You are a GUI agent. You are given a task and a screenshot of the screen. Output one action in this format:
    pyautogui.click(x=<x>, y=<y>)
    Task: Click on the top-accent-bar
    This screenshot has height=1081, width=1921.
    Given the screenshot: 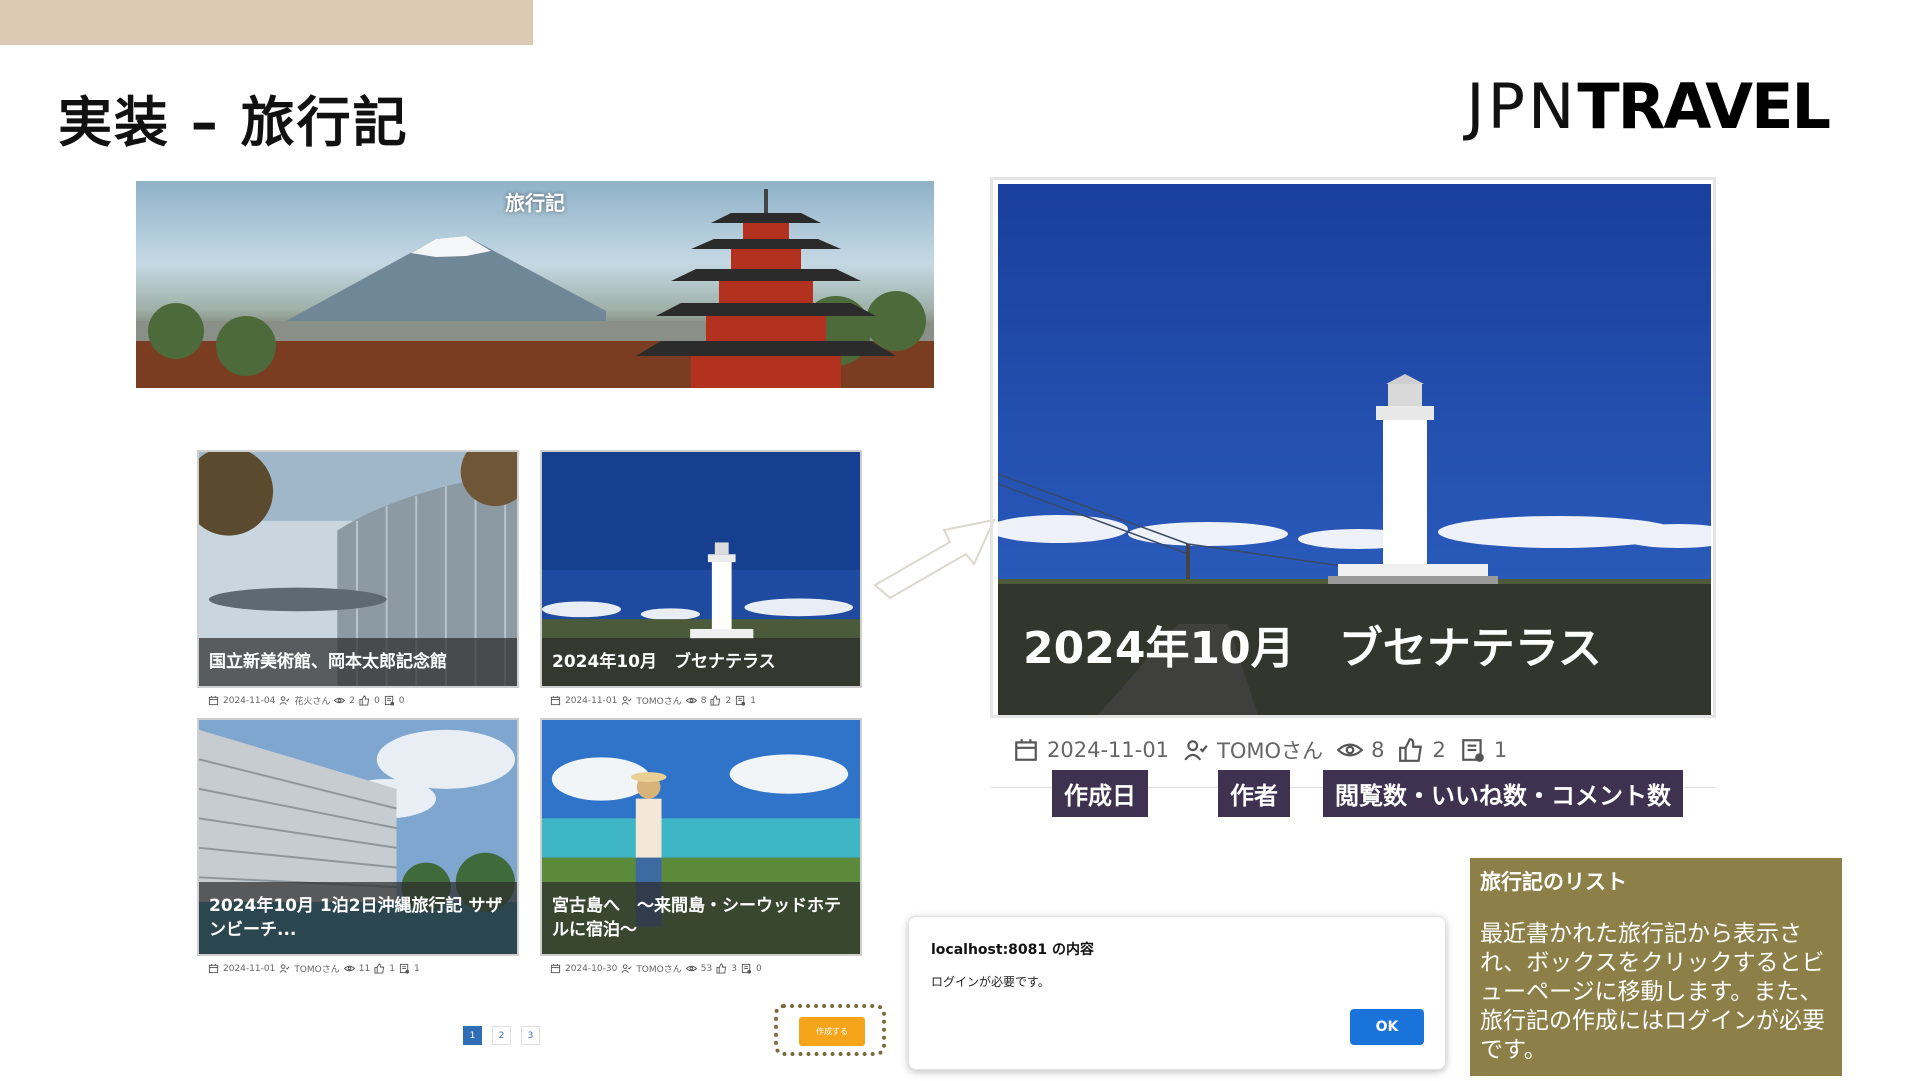 What is the action you would take?
    pyautogui.click(x=266, y=22)
    